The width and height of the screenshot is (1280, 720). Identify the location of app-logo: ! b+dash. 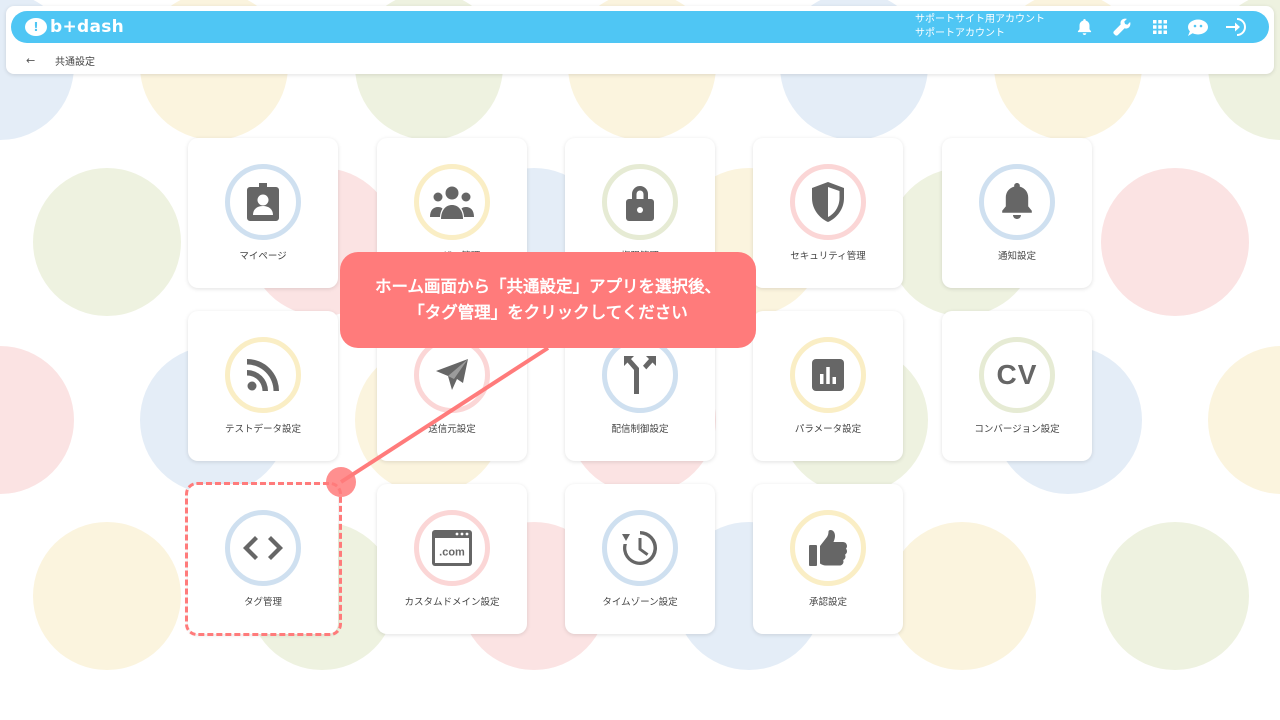
(74, 27).